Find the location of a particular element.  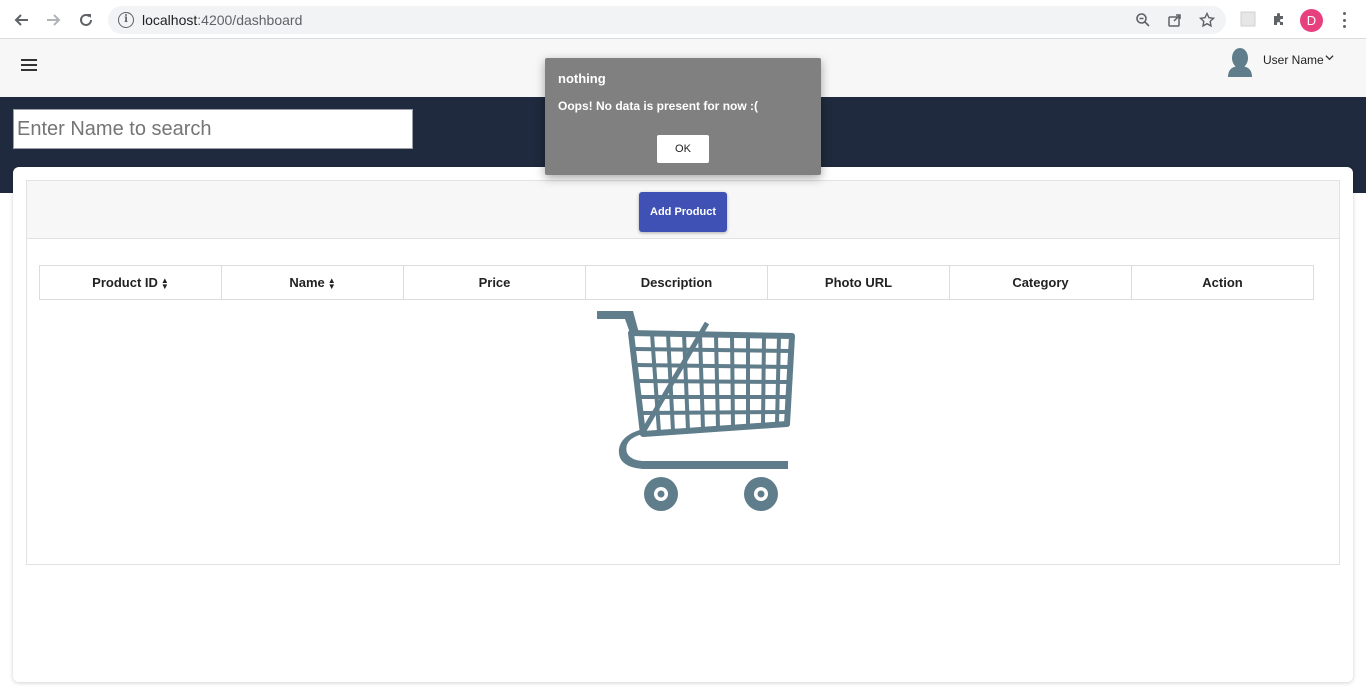

column-header-product-id: Product ID ▲ ▼ is located at coordinates (130, 282).